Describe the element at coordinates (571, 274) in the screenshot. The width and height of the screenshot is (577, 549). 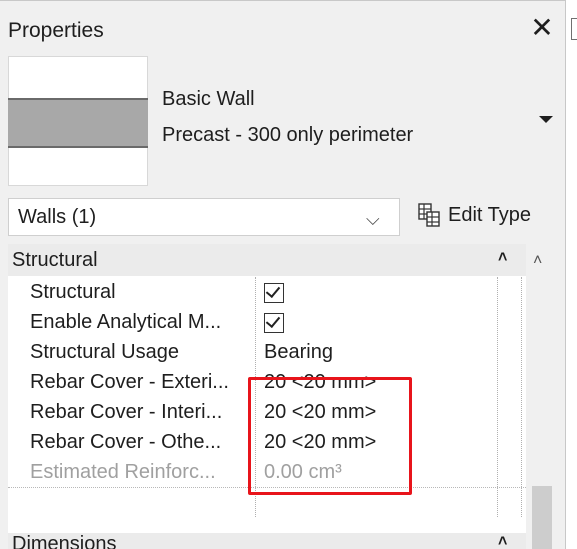
I see `adjacent-window-edge` at that location.